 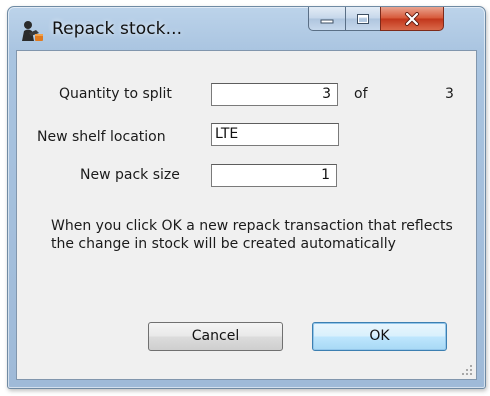 What do you see at coordinates (467, 370) in the screenshot?
I see `resize-grip-icon` at bounding box center [467, 370].